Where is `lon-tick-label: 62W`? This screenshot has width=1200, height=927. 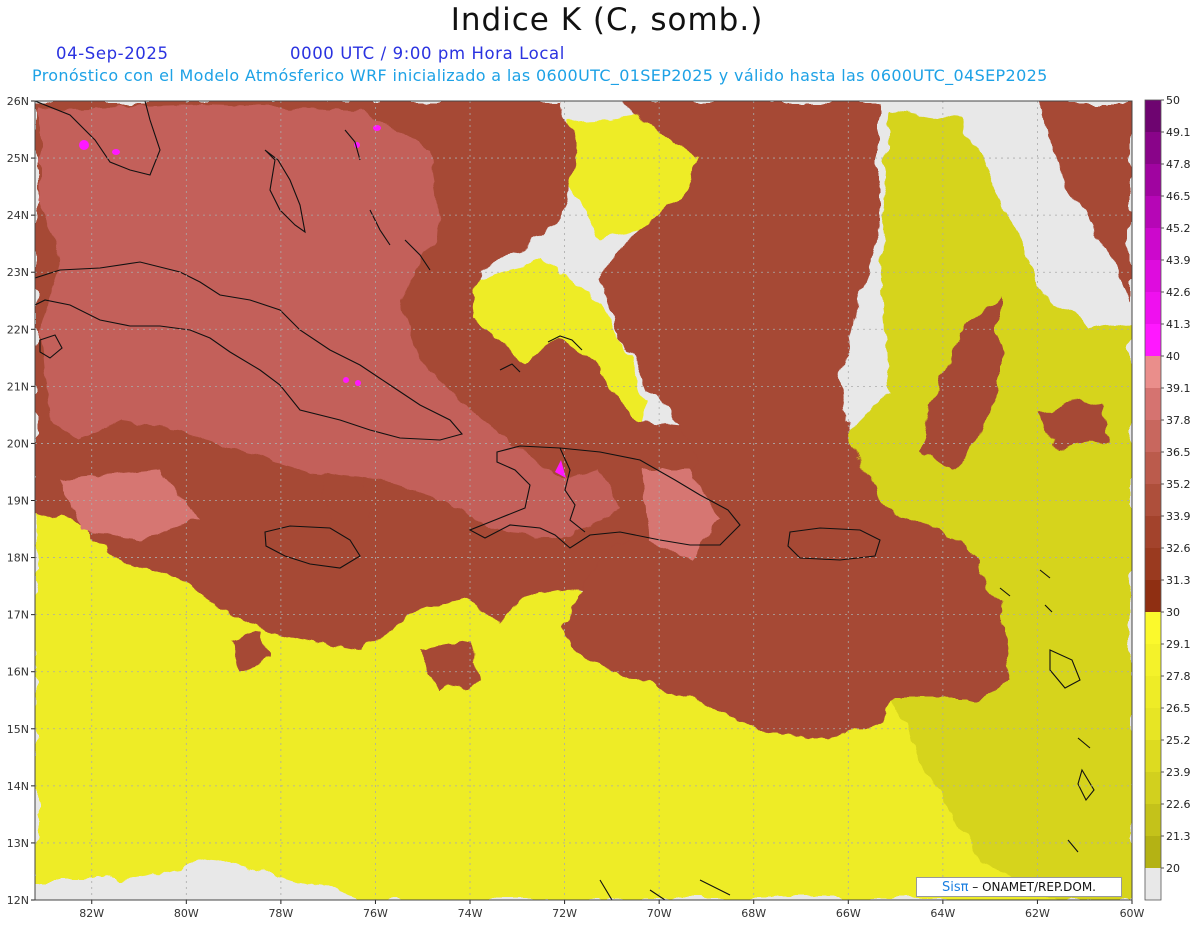
lon-tick-label: 62W is located at coordinates (1037, 913).